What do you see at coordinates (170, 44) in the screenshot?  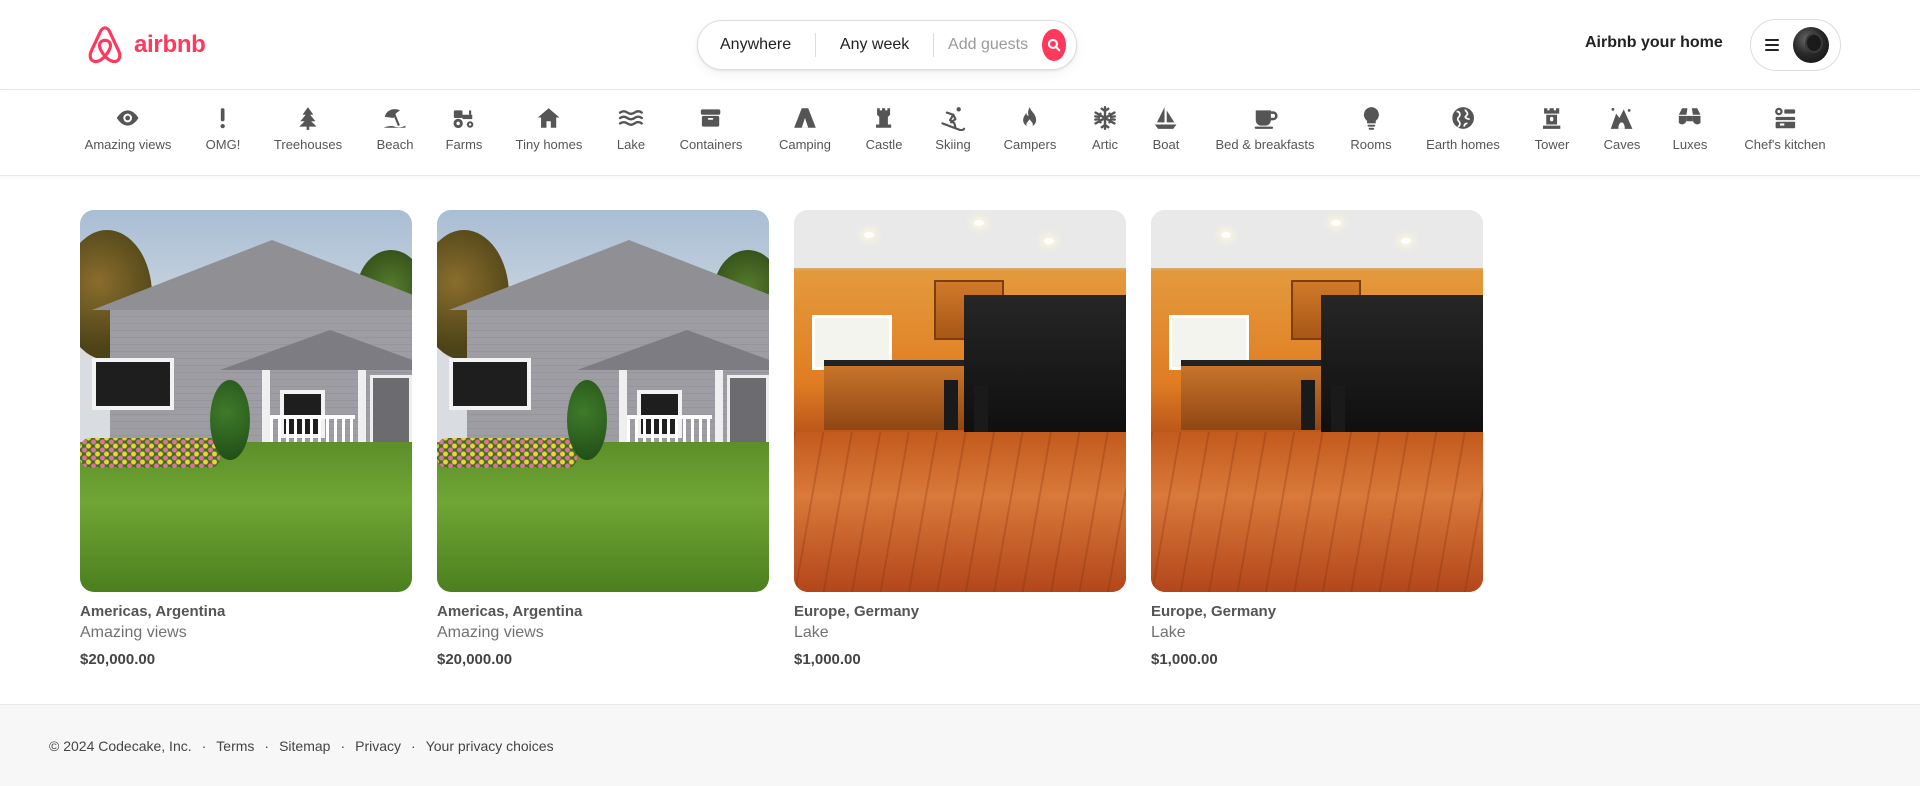 I see `brand-name: airbnb` at bounding box center [170, 44].